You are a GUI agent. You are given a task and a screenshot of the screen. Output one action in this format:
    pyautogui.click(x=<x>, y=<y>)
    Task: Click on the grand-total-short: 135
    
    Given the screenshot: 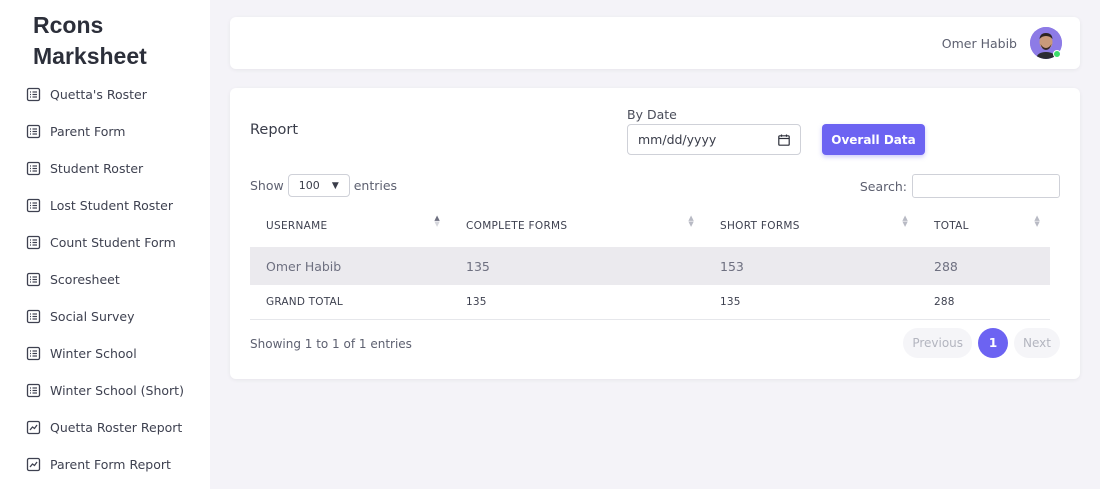 What is the action you would take?
    pyautogui.click(x=730, y=302)
    